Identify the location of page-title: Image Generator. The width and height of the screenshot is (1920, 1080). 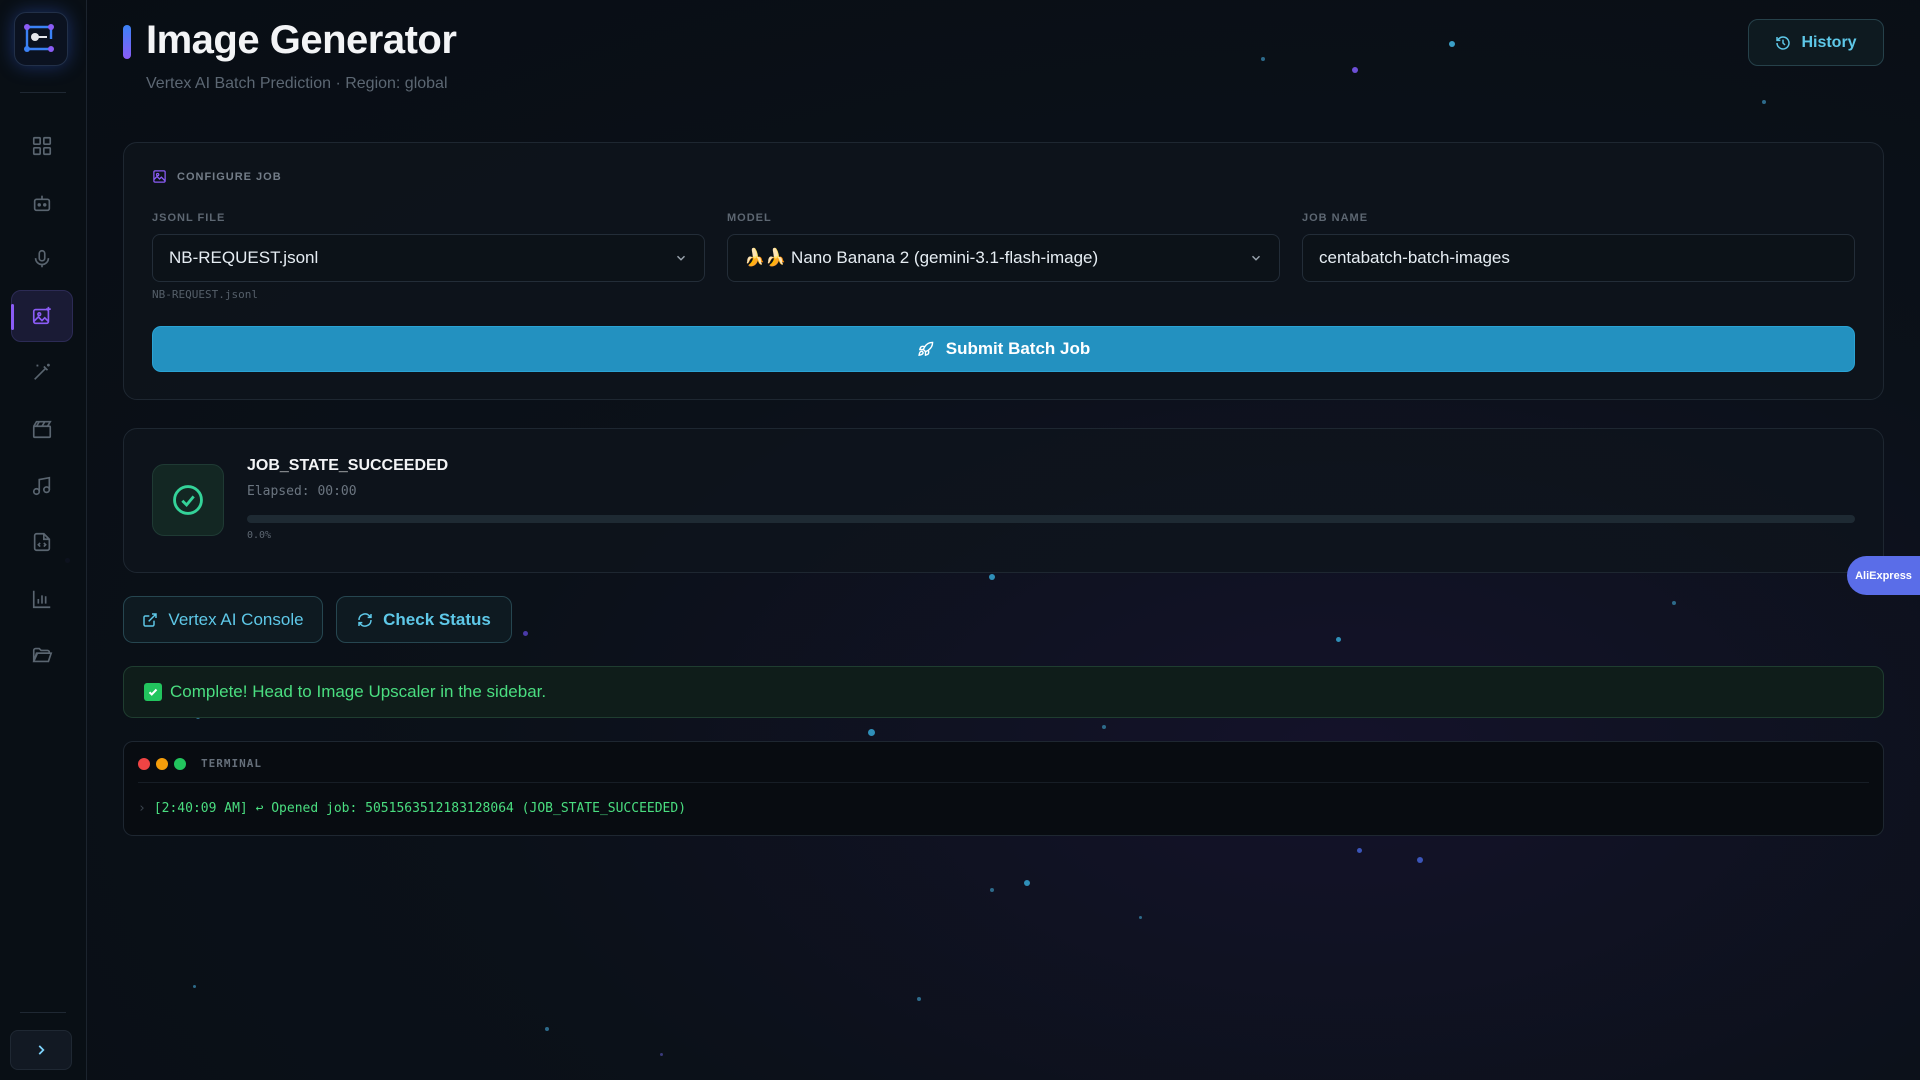
(301, 40).